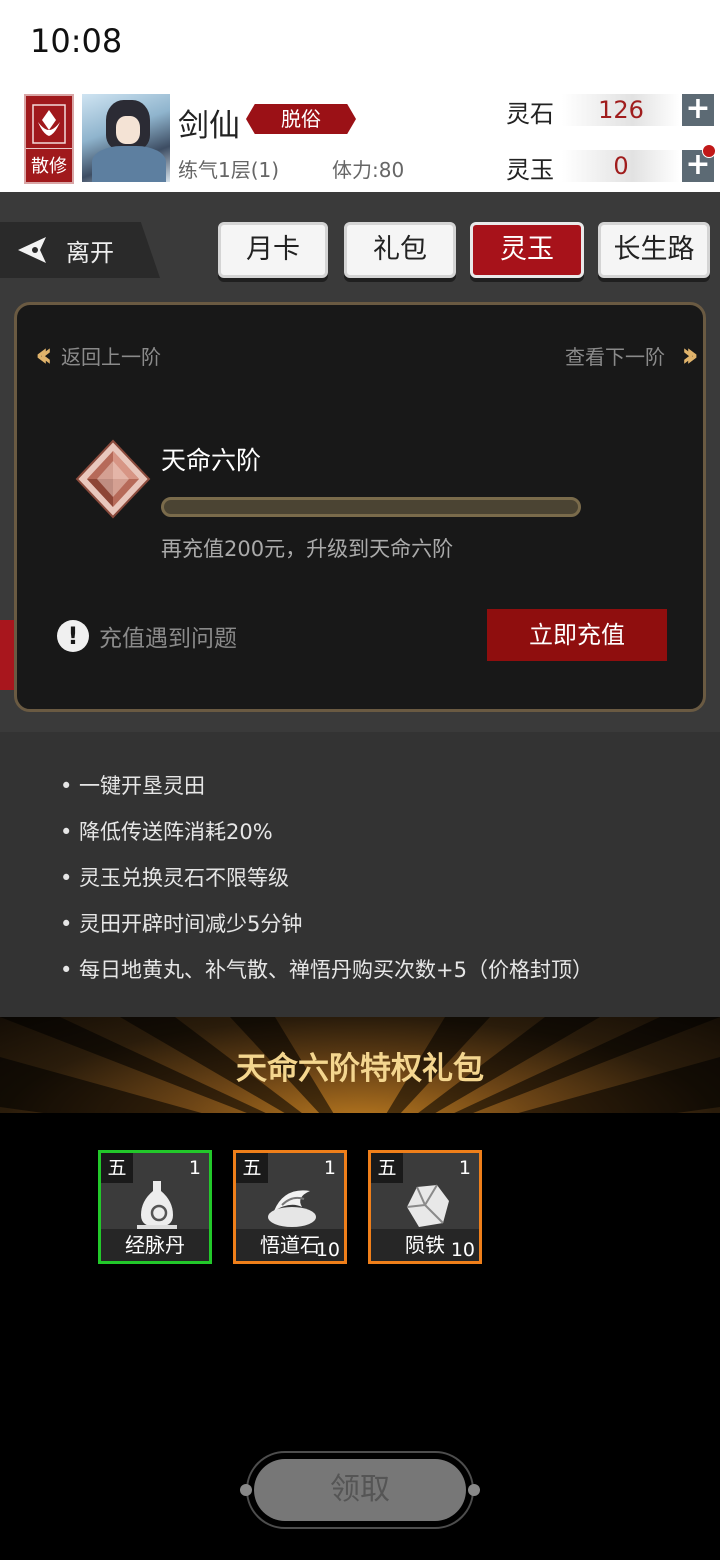  I want to click on perk-item: • 每日地黄丸、补气散、禅悟丹购买次数+5（价格封顶）, so click(327, 970).